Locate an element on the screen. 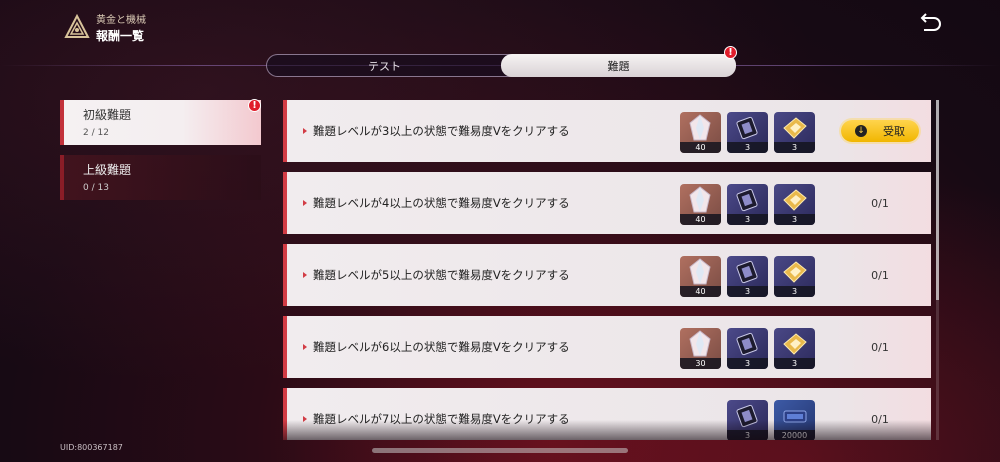 Image resolution: width=1000 pixels, height=462 pixels. crystal-icon: 30 is located at coordinates (700, 348).